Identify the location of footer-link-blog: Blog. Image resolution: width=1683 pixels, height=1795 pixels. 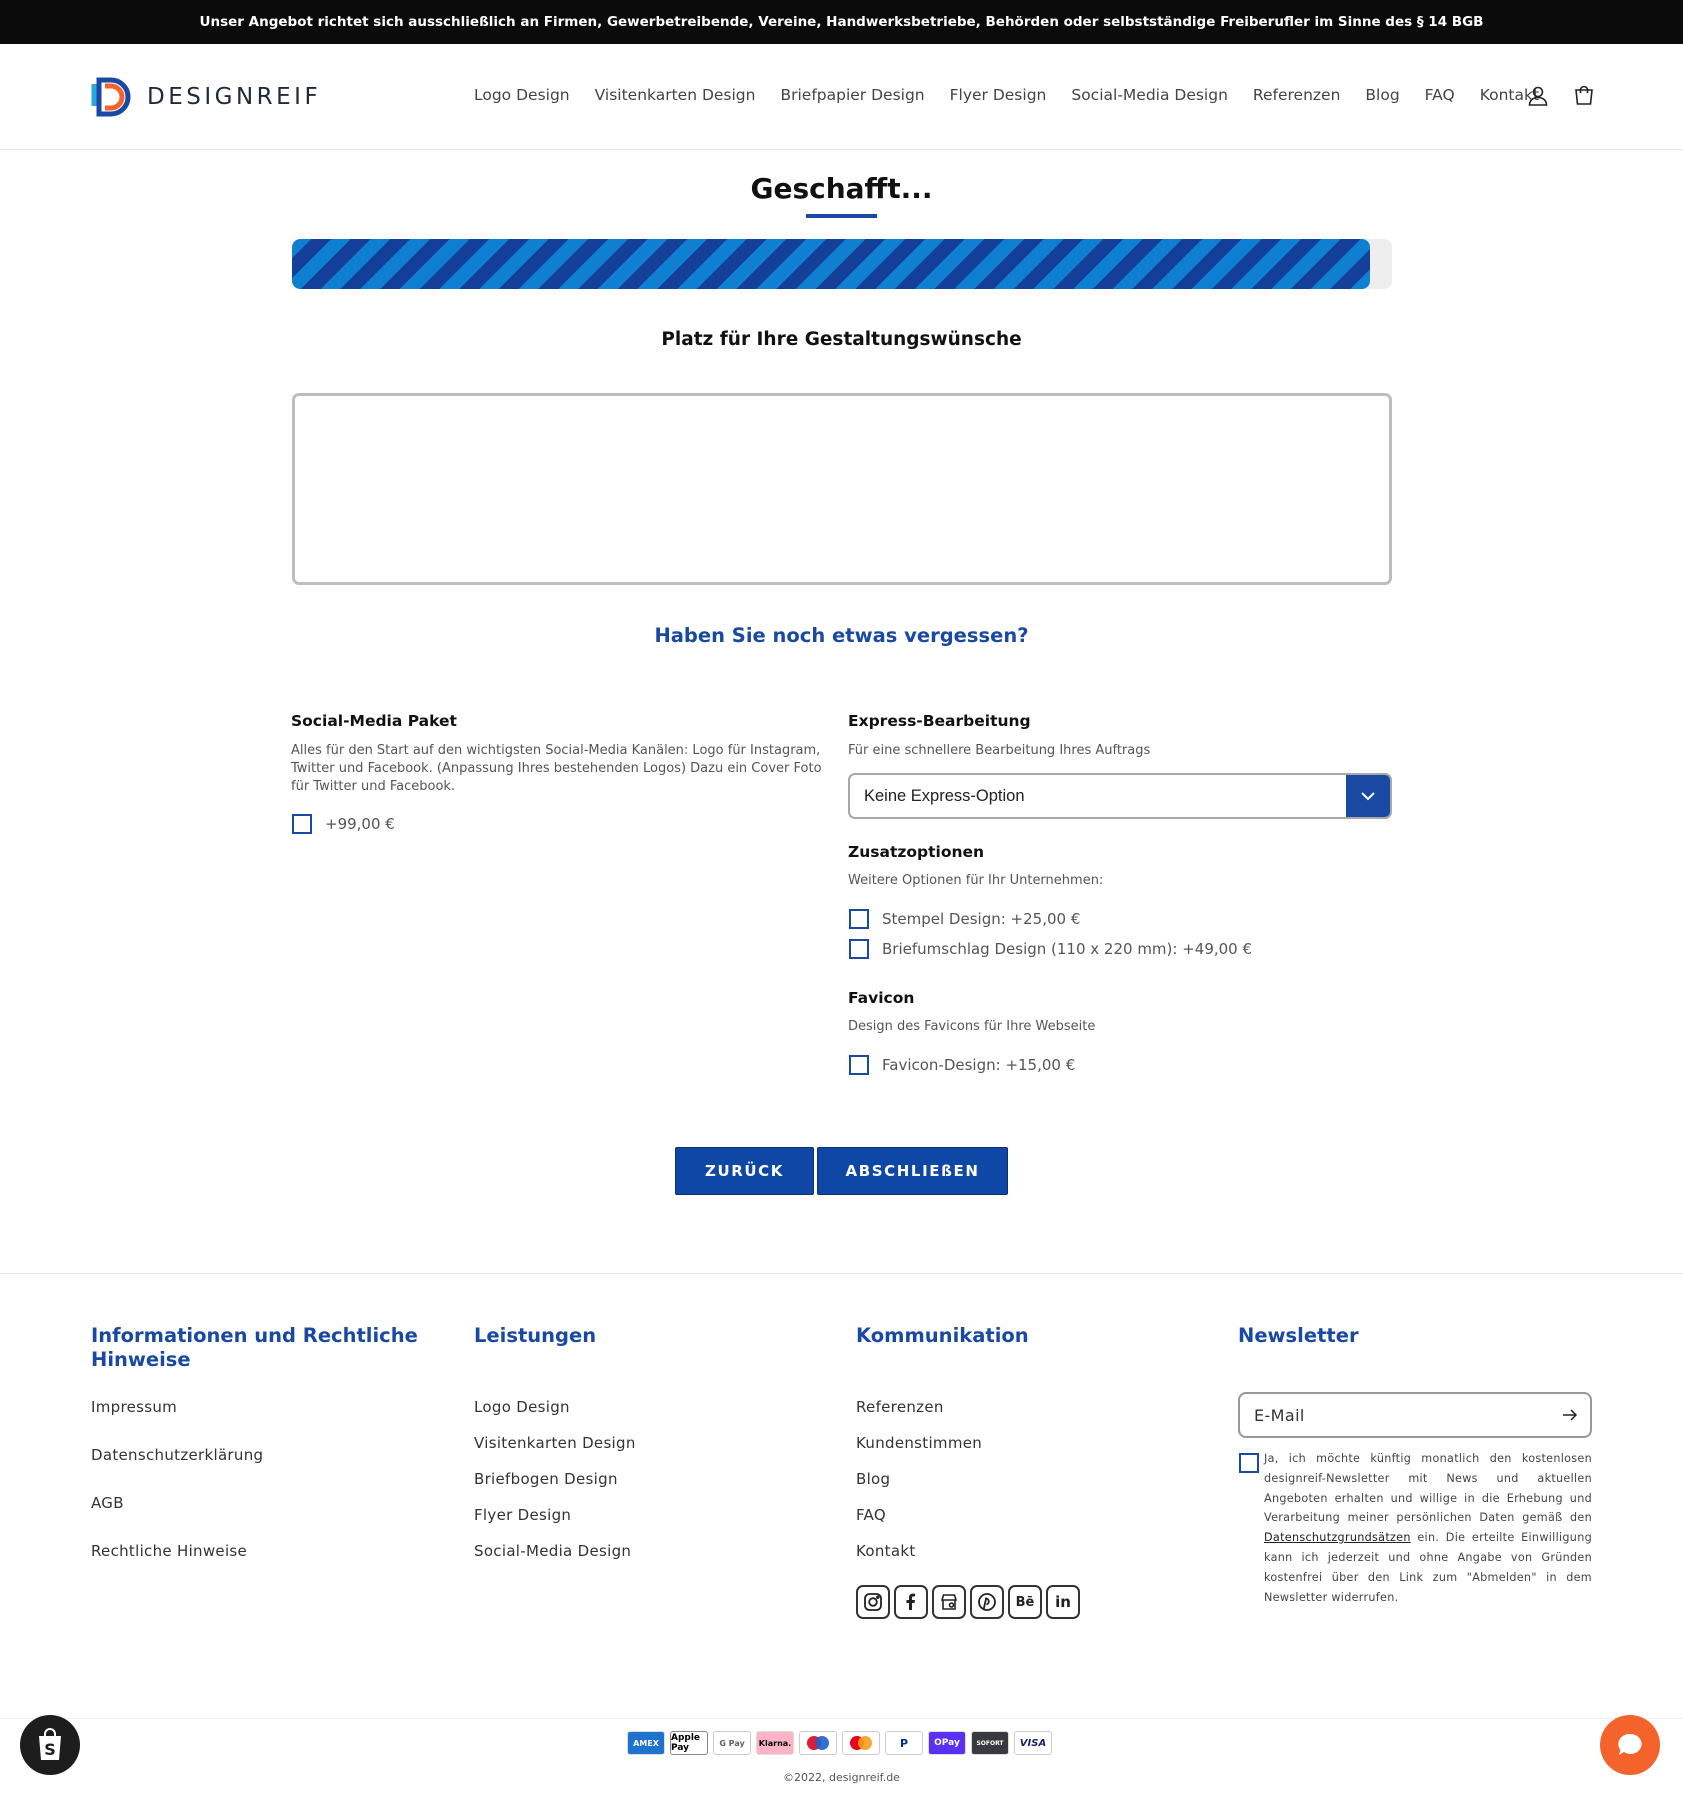
(873, 1479).